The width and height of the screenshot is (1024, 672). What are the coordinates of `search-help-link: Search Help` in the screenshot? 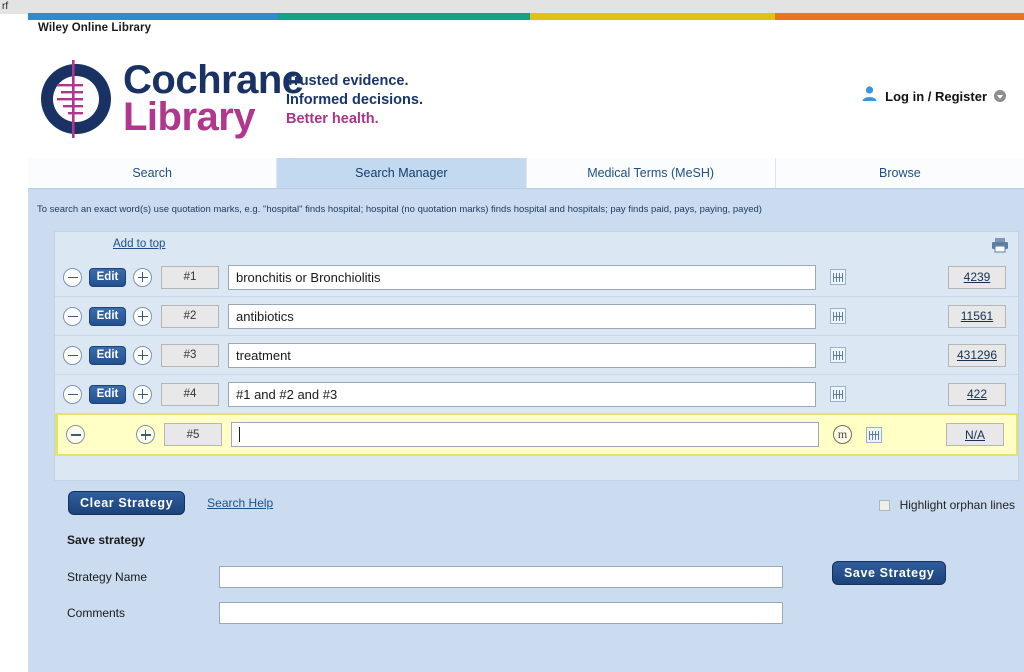 It's located at (240, 503).